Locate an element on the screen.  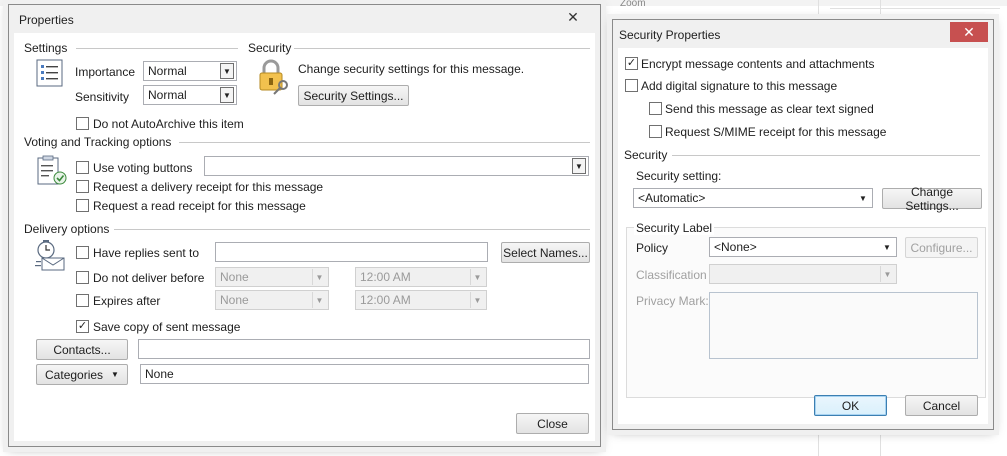
save-copy-label: Save copy of sent message is located at coordinates (167, 327).